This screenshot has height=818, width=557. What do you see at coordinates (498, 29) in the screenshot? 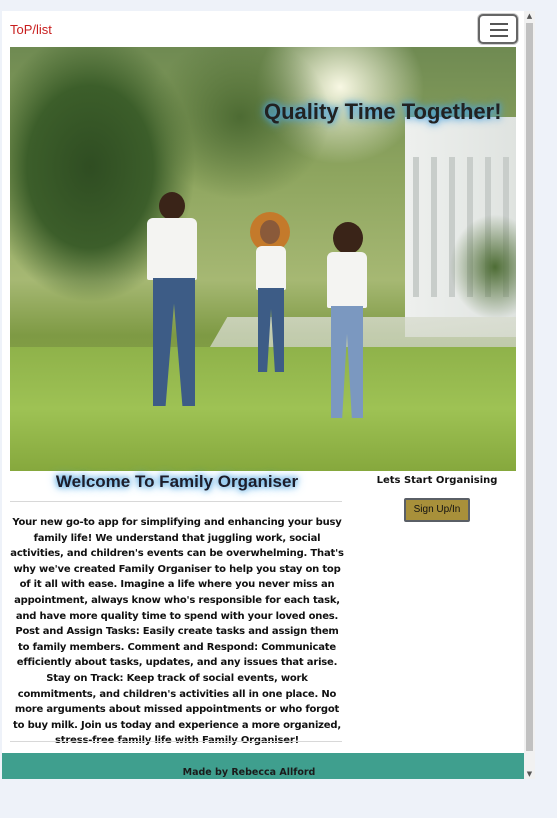
I see `navbar-toggler-button` at bounding box center [498, 29].